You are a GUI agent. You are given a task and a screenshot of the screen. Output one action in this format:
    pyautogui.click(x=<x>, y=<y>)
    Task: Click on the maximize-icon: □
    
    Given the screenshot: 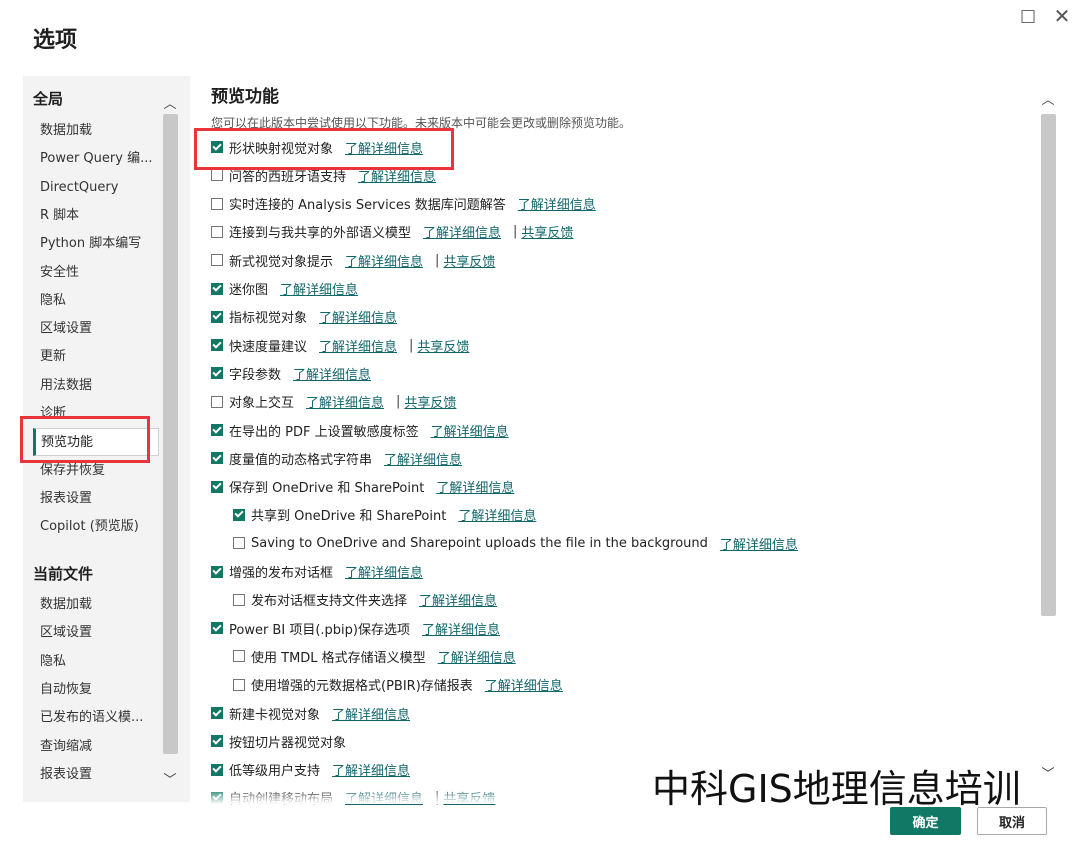 What is the action you would take?
    pyautogui.click(x=1028, y=16)
    